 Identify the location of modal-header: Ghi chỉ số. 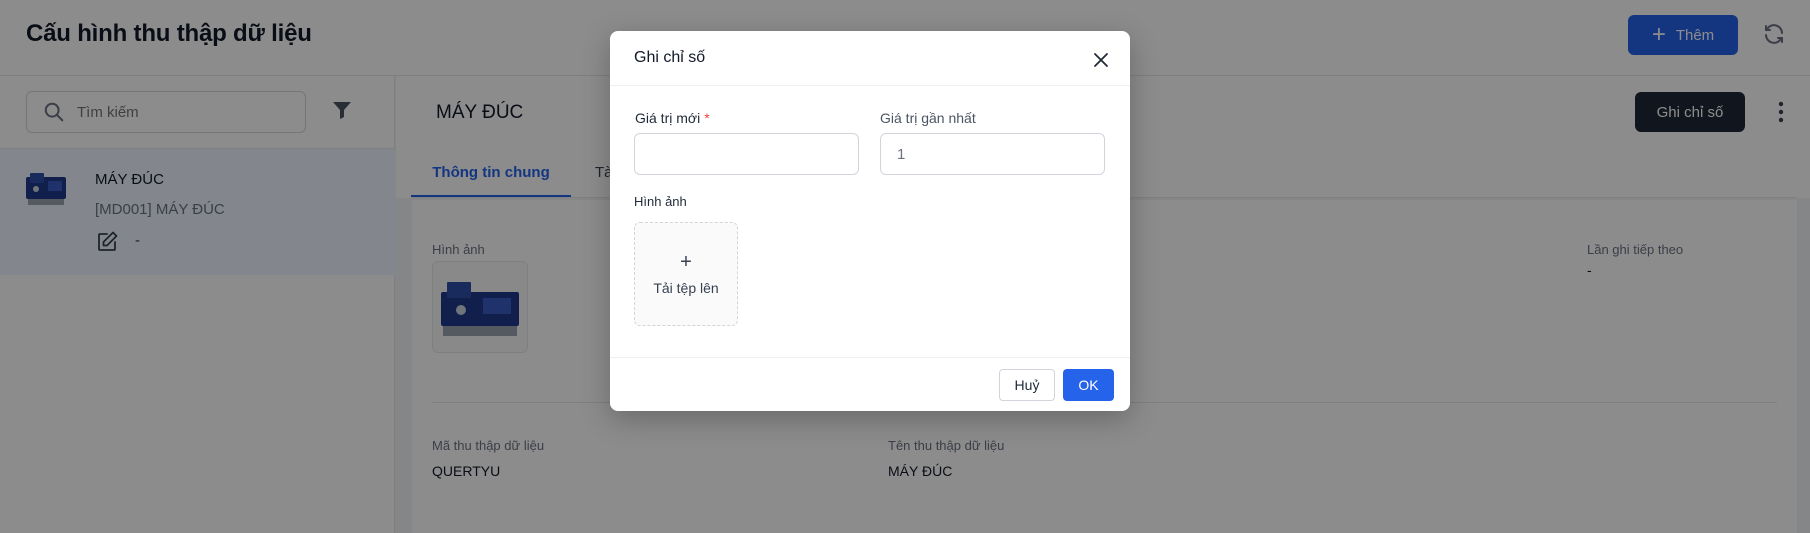
(870, 58).